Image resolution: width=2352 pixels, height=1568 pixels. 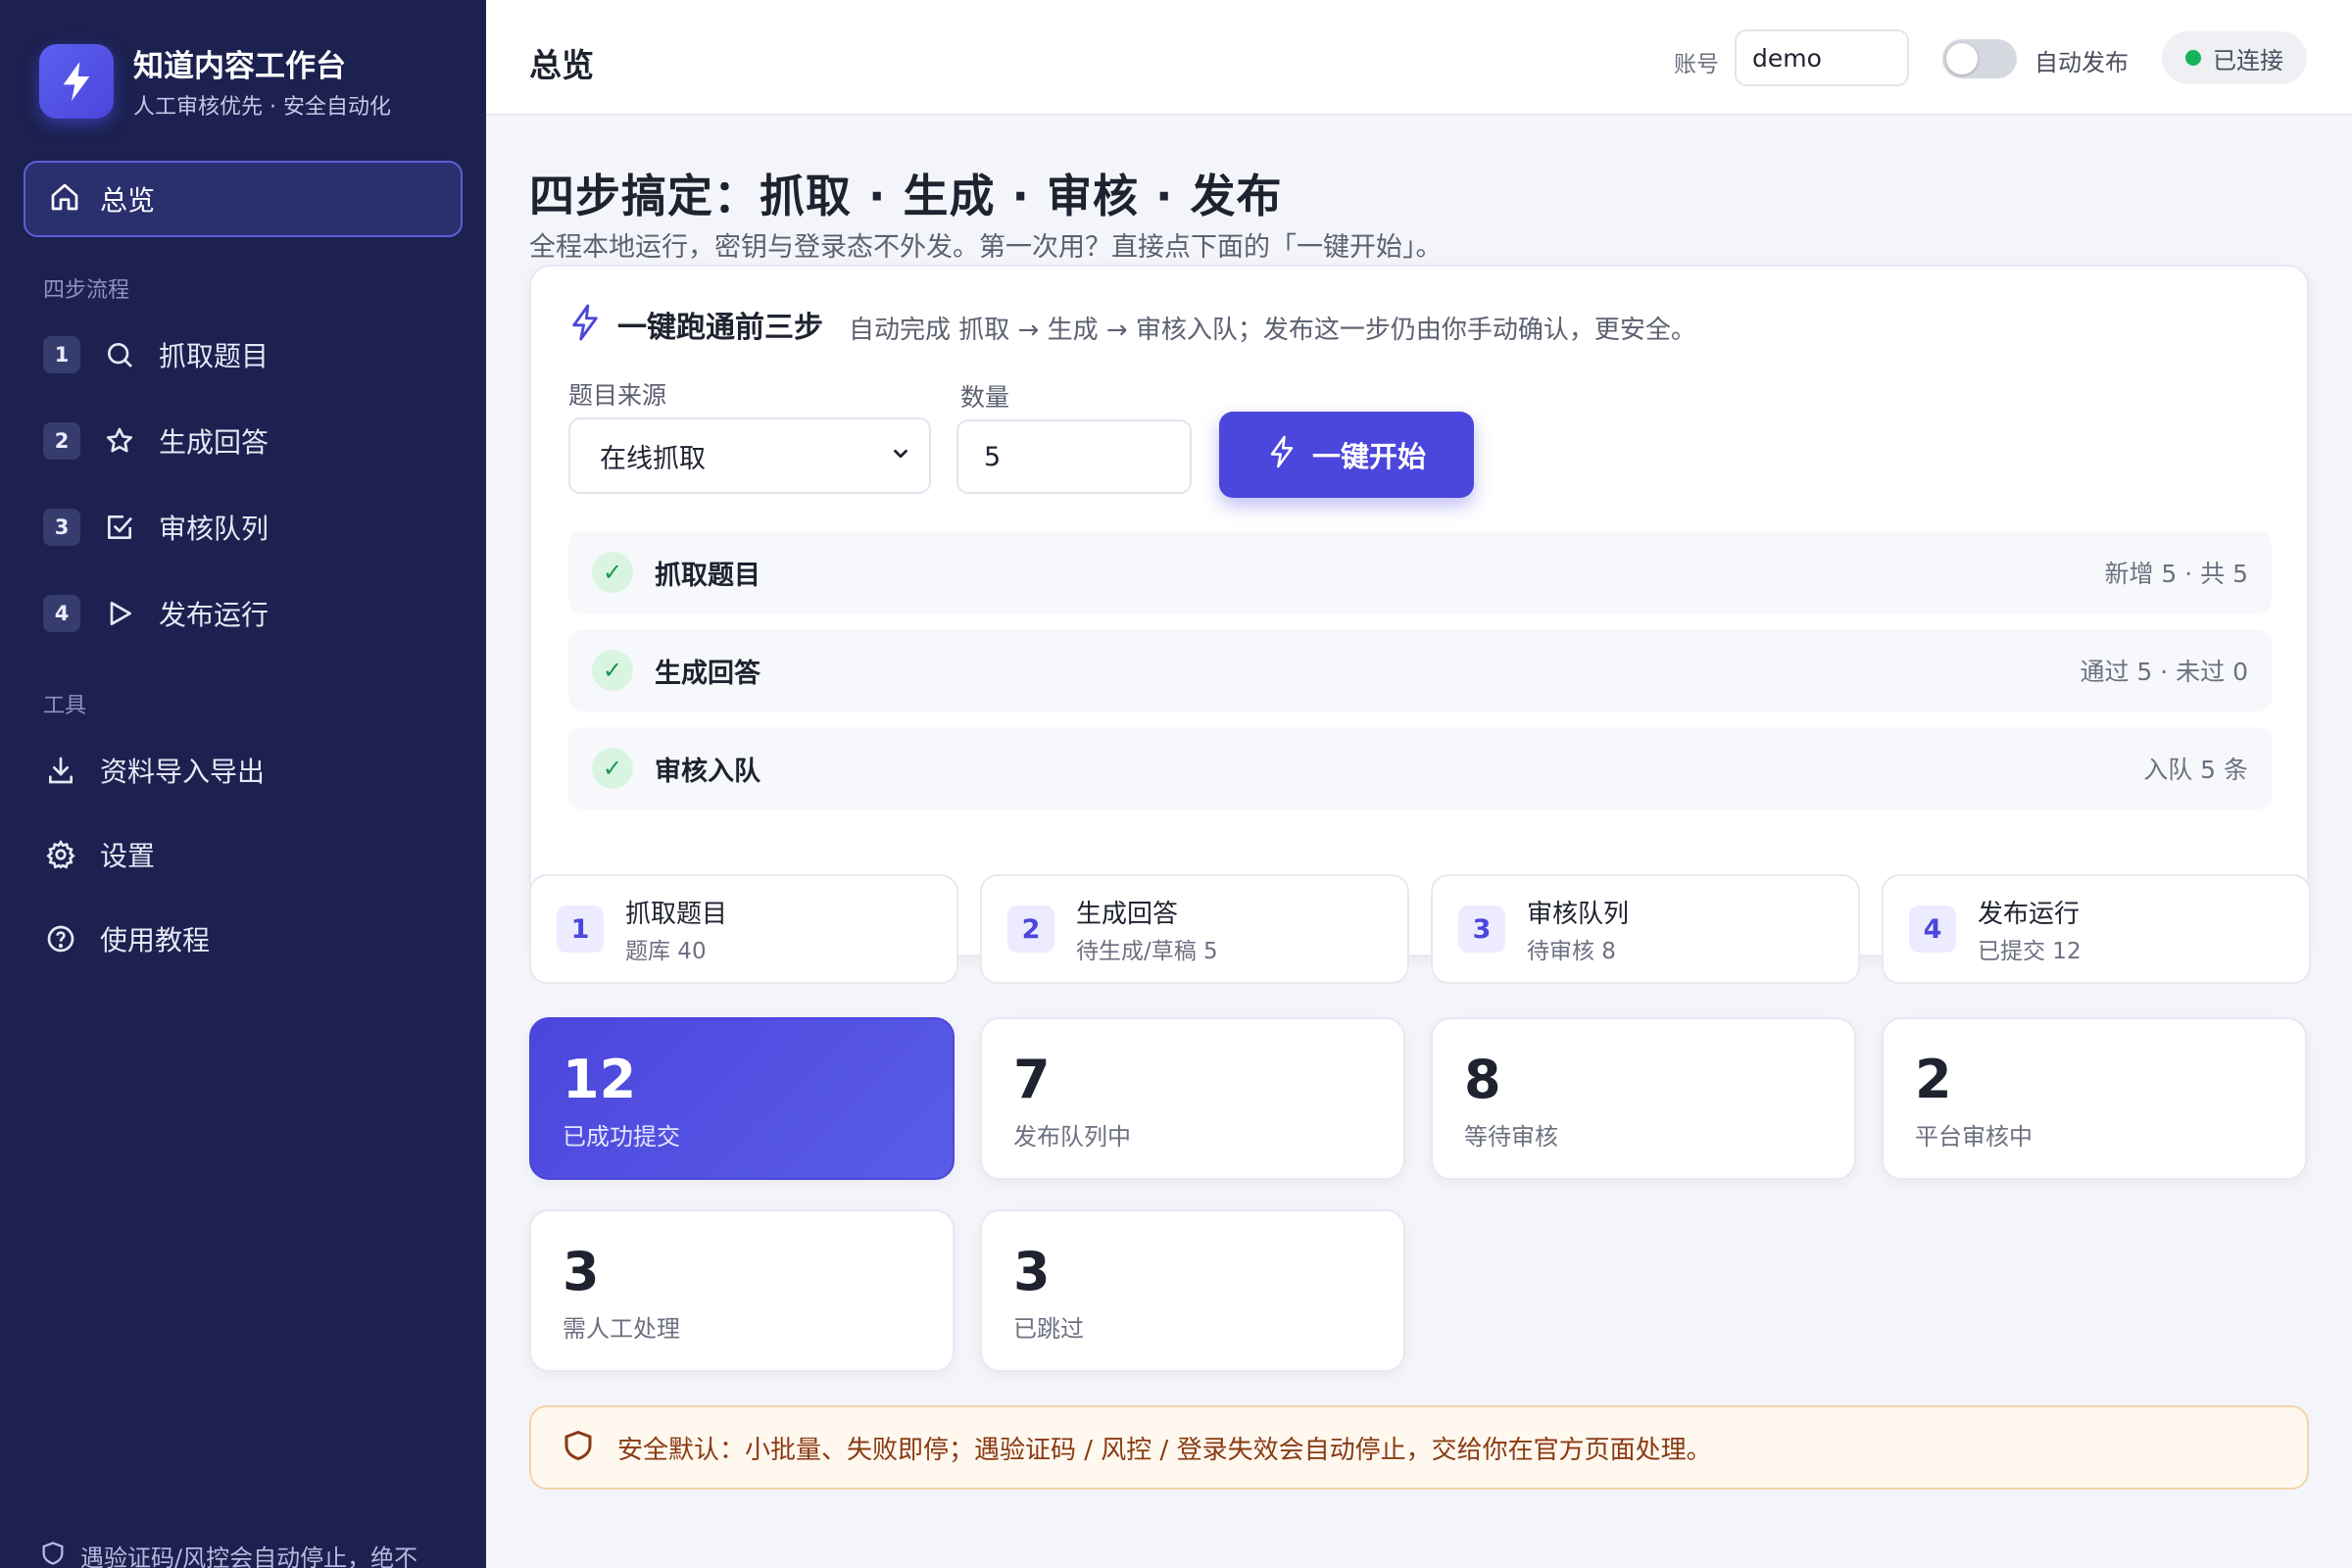 What do you see at coordinates (183, 772) in the screenshot?
I see `sidebar-item-label: 资料导入导出` at bounding box center [183, 772].